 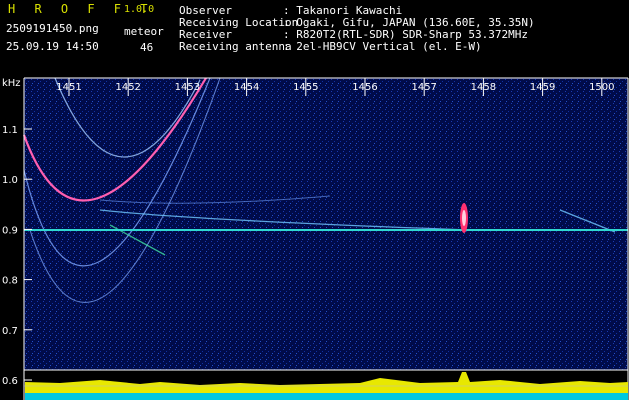 I want to click on y-tick-label: 0.8, so click(x=10, y=281).